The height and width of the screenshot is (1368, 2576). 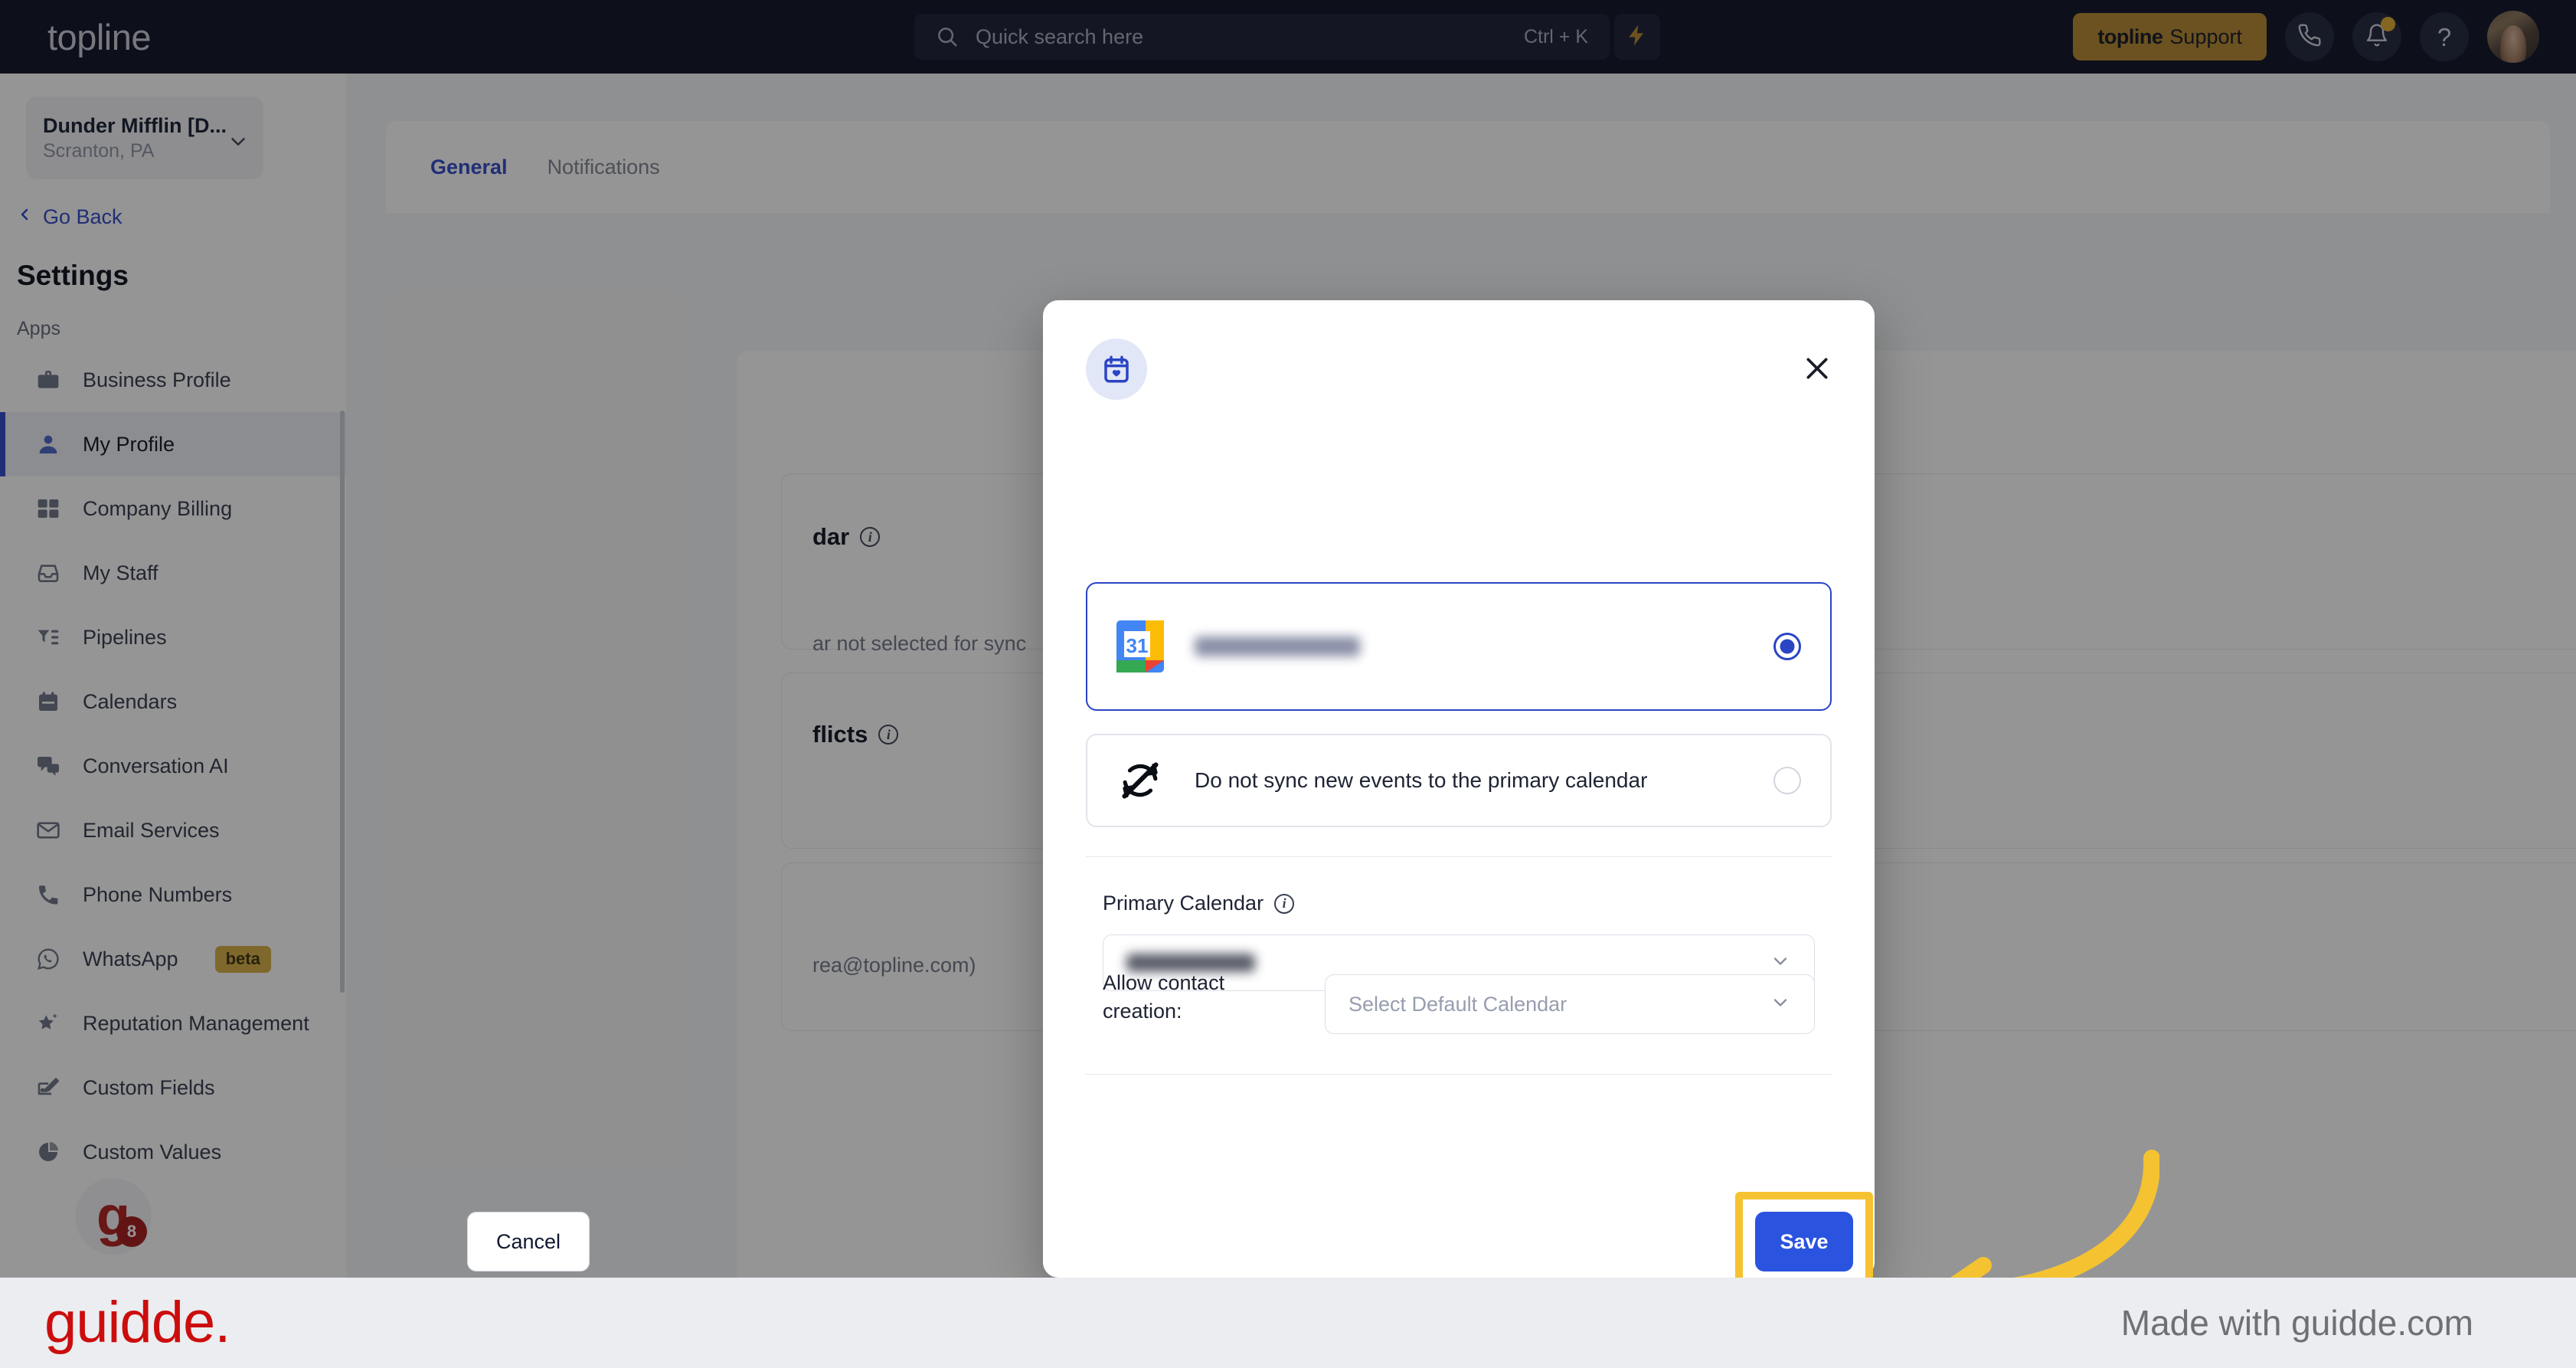 What do you see at coordinates (1164, 982) in the screenshot?
I see `allow-contact-line-1: Allow contact` at bounding box center [1164, 982].